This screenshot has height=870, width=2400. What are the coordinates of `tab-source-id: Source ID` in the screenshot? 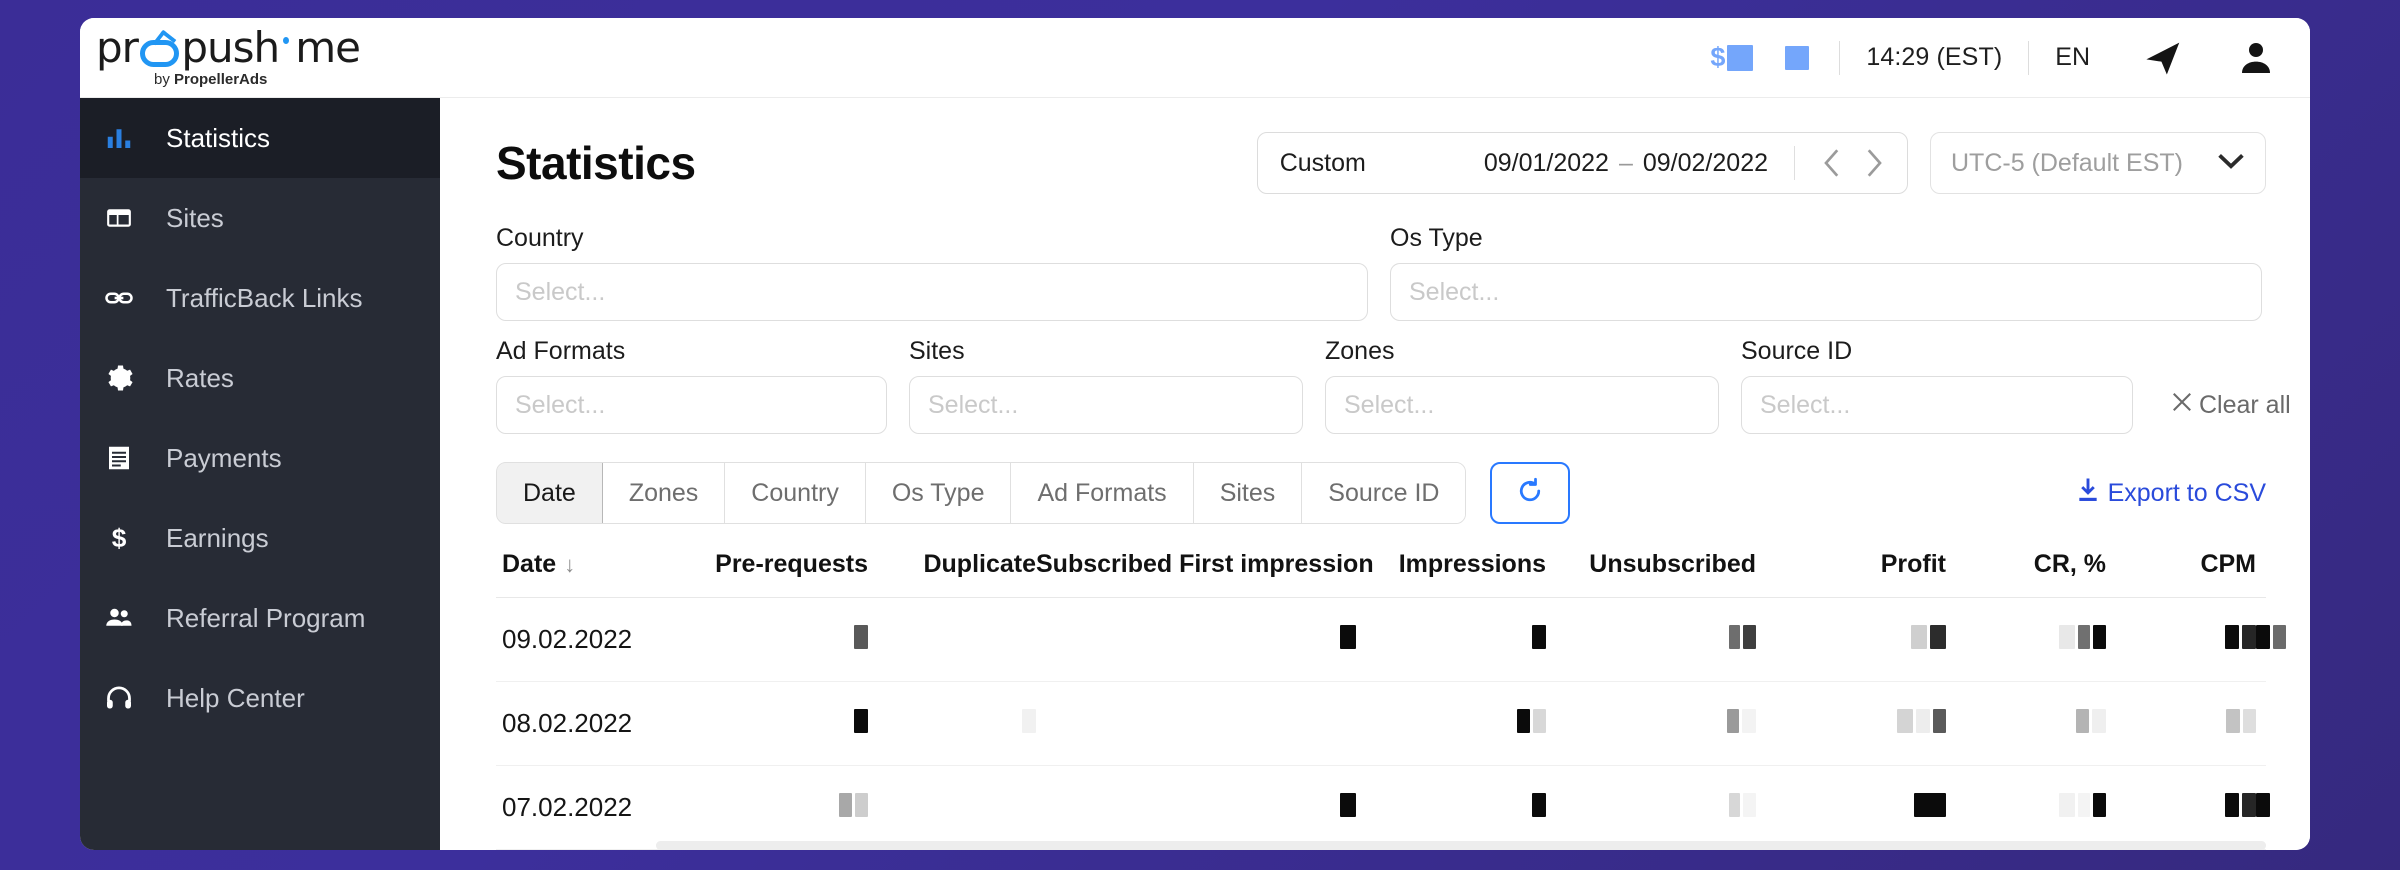 It's located at (1384, 493).